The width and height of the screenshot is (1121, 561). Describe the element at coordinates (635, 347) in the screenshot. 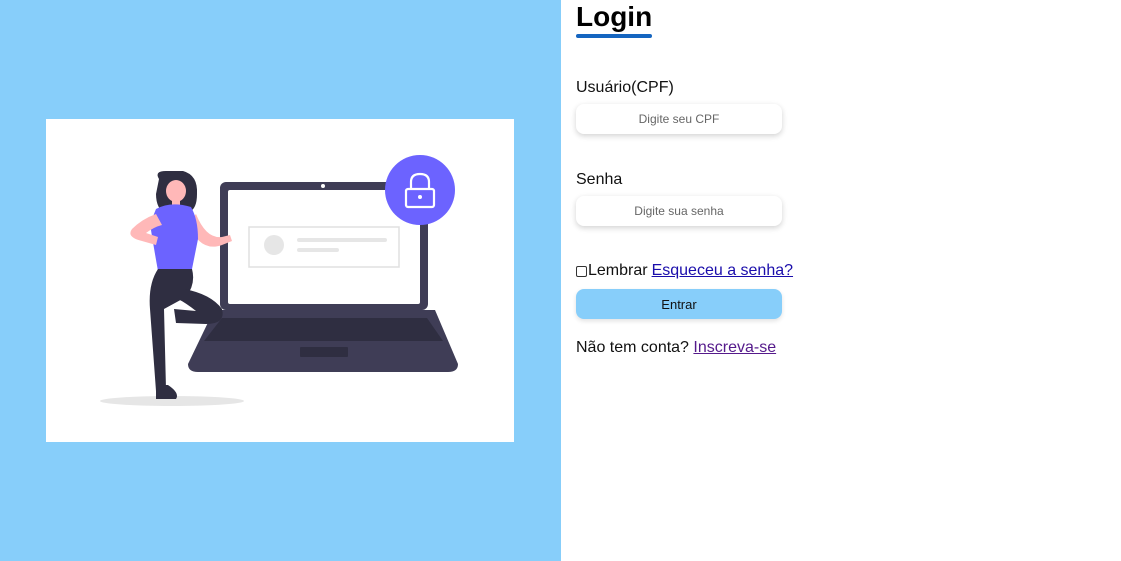

I see `signup-prompt: Não tem conta?` at that location.